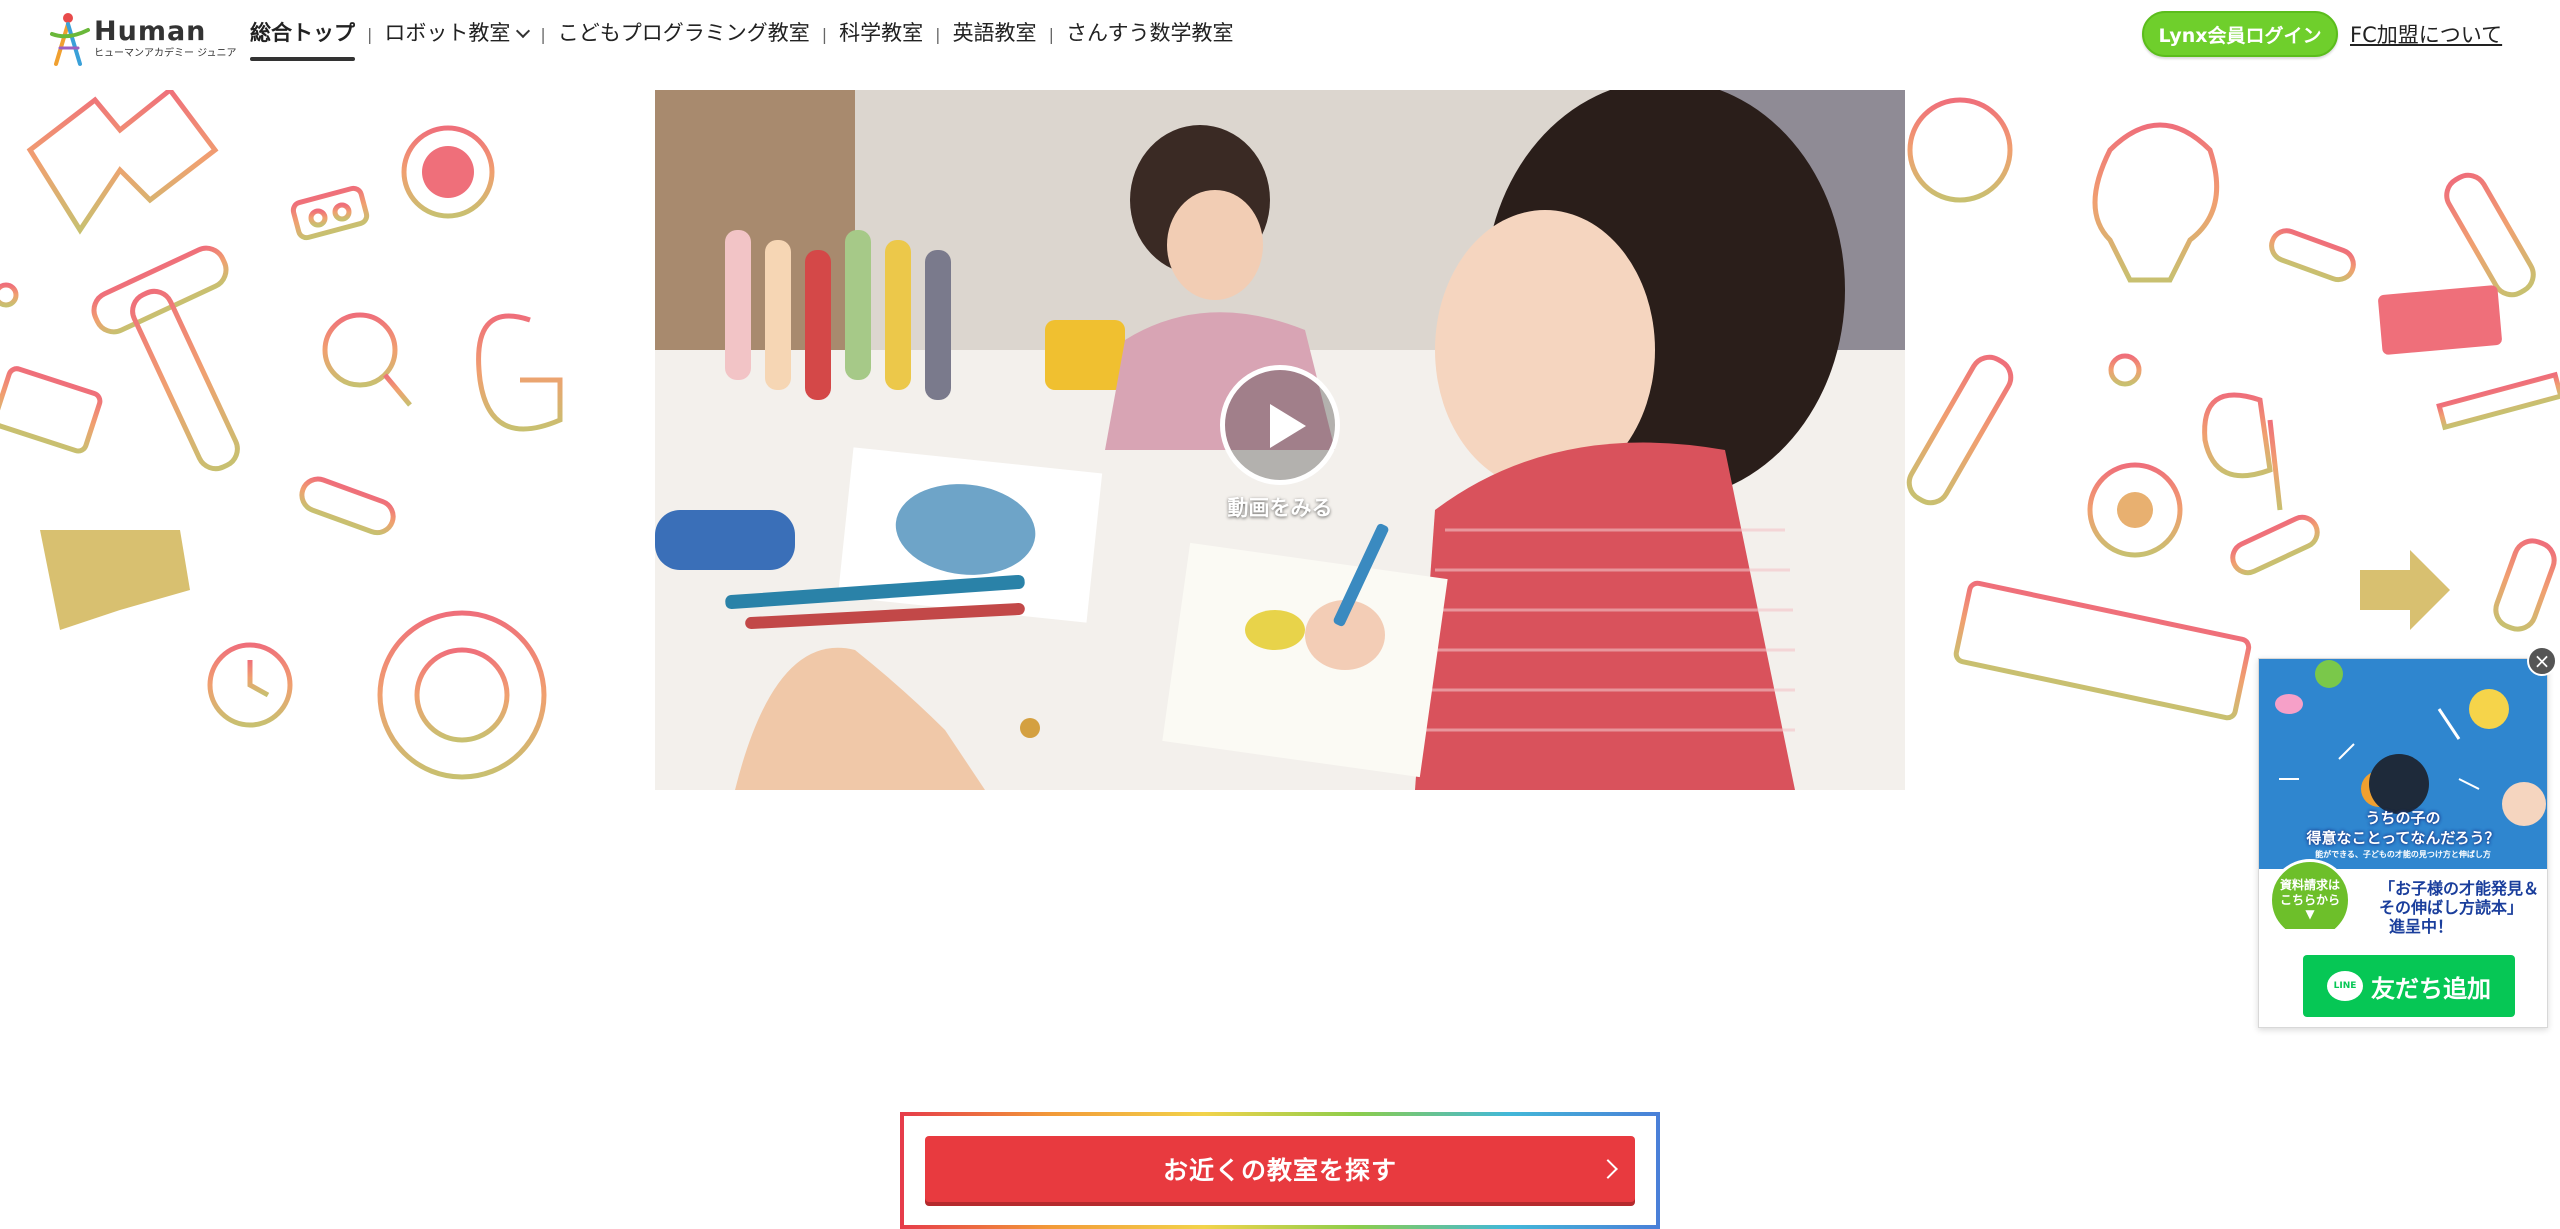 The width and height of the screenshot is (2560, 1229). I want to click on logo-mark-icon, so click(70, 39).